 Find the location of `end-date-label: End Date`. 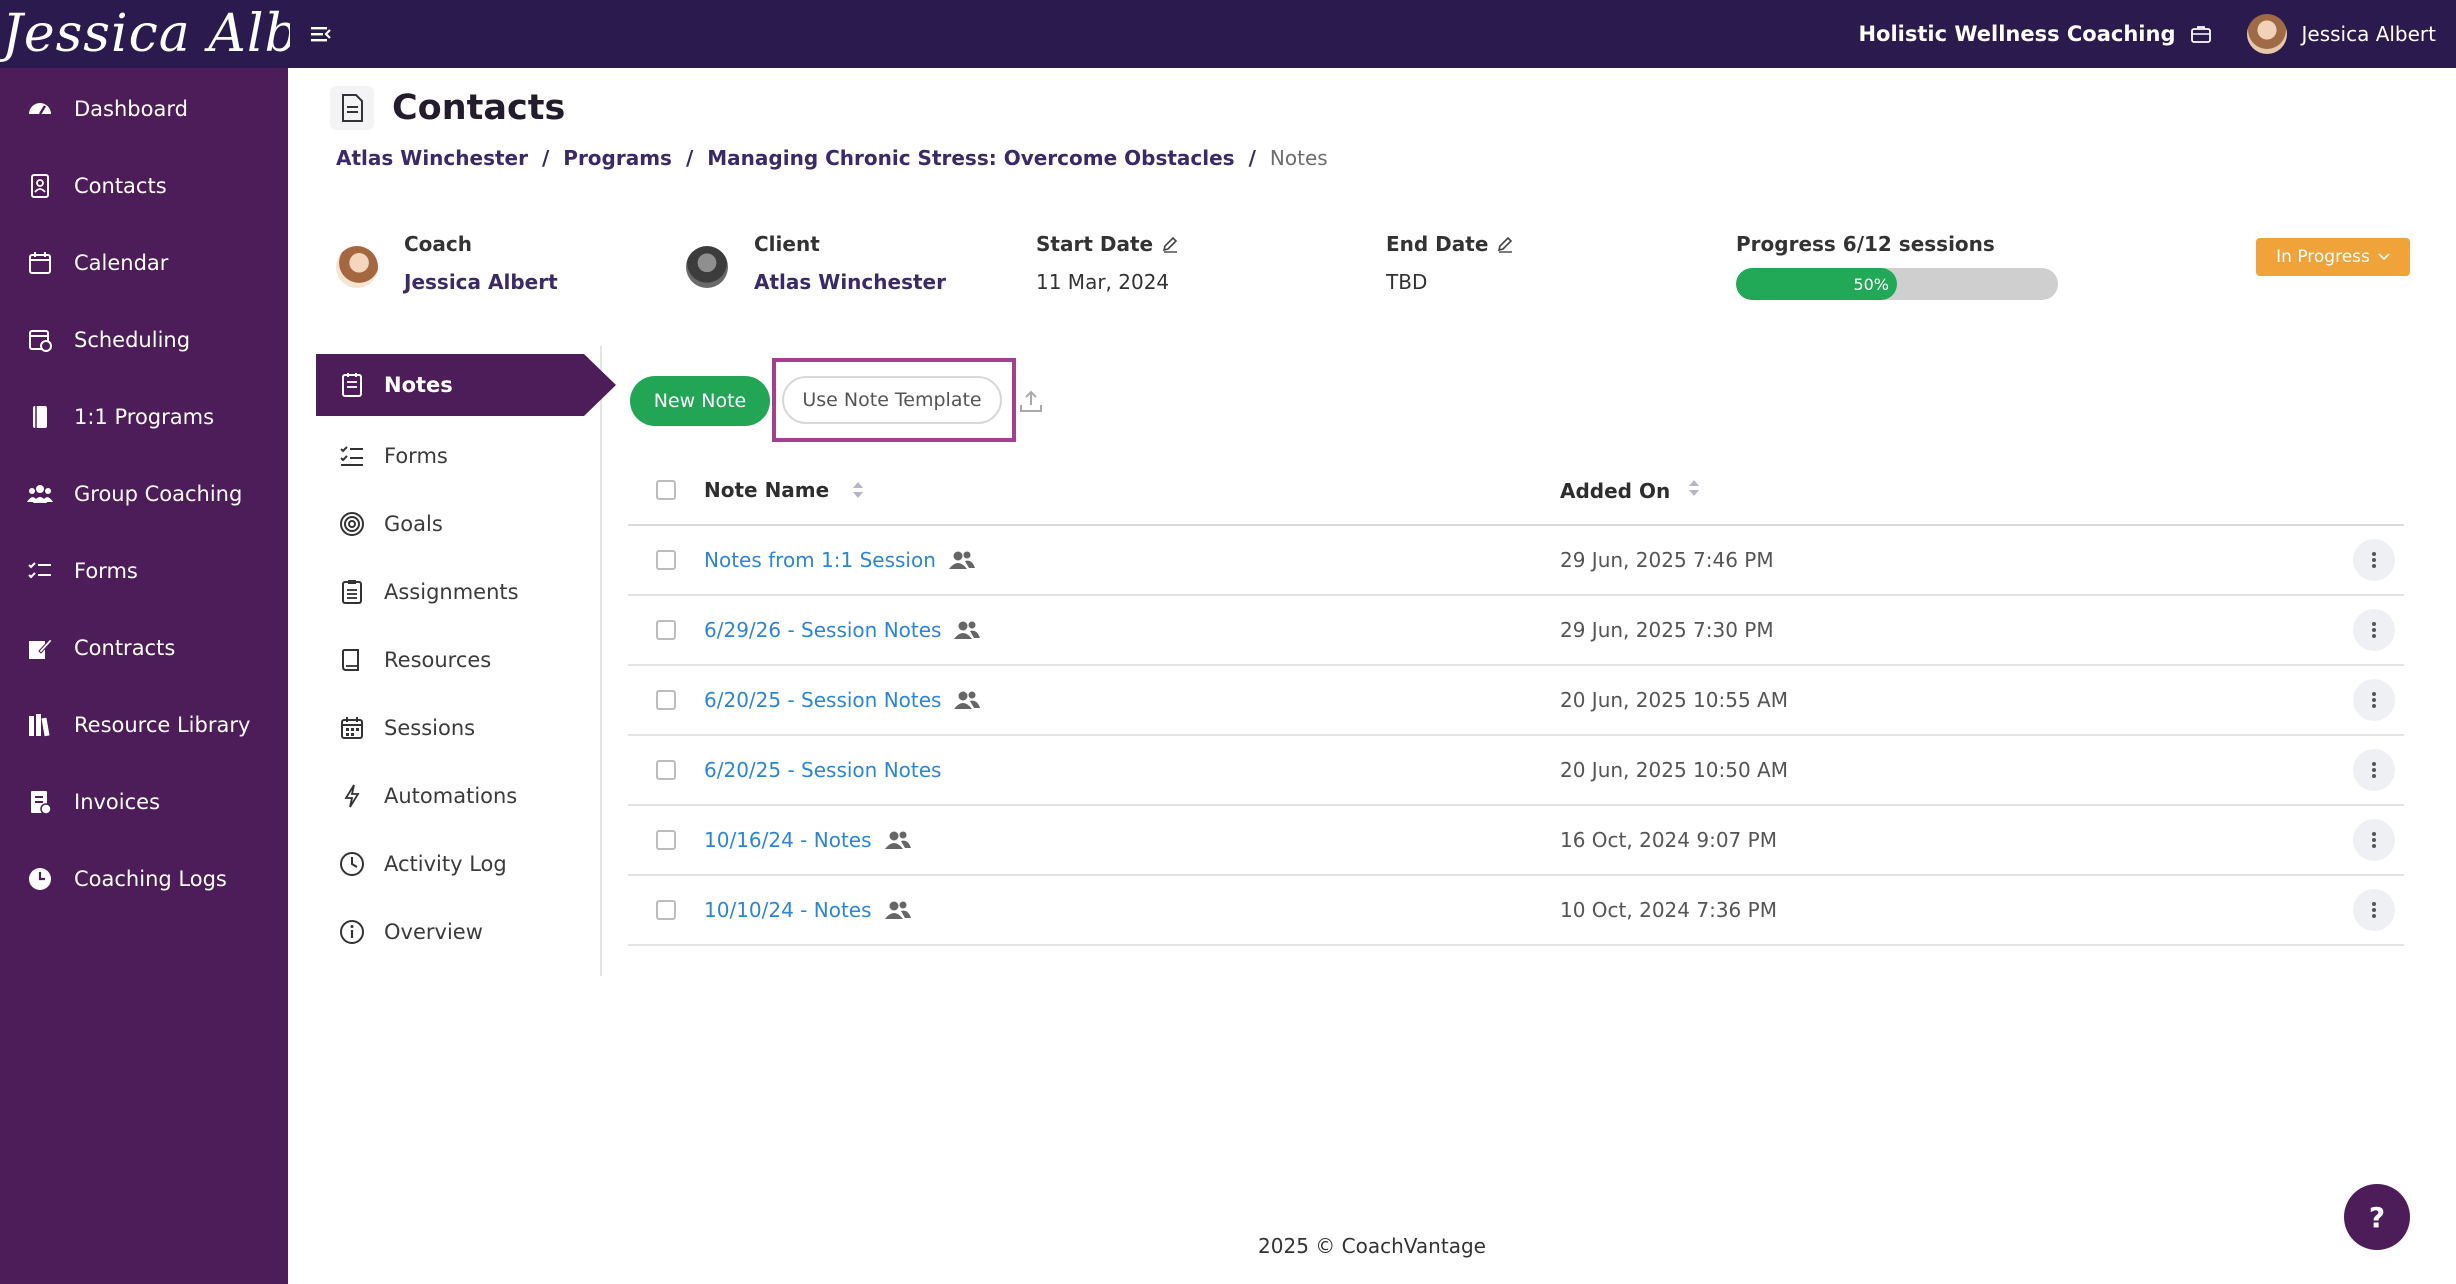

end-date-label: End Date is located at coordinates (1450, 244).